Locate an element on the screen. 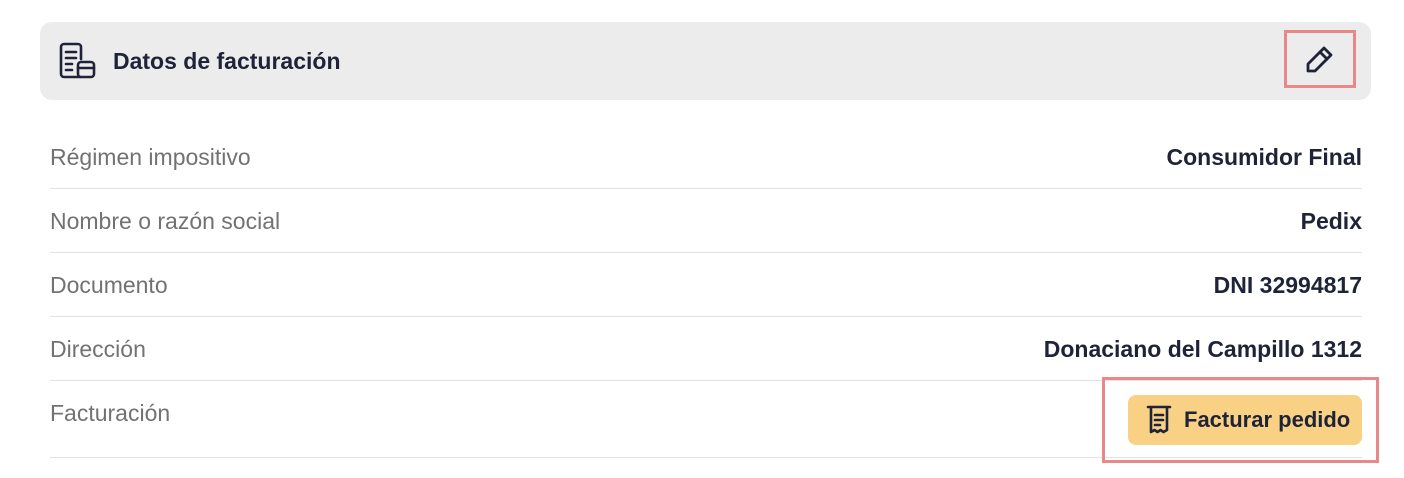  row-label: Facturación is located at coordinates (110, 413).